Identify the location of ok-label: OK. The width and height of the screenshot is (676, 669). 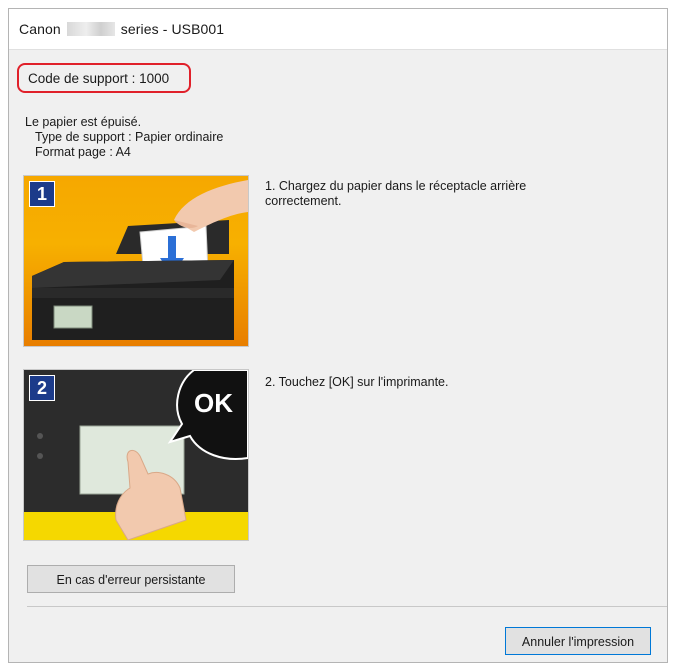
(213, 403).